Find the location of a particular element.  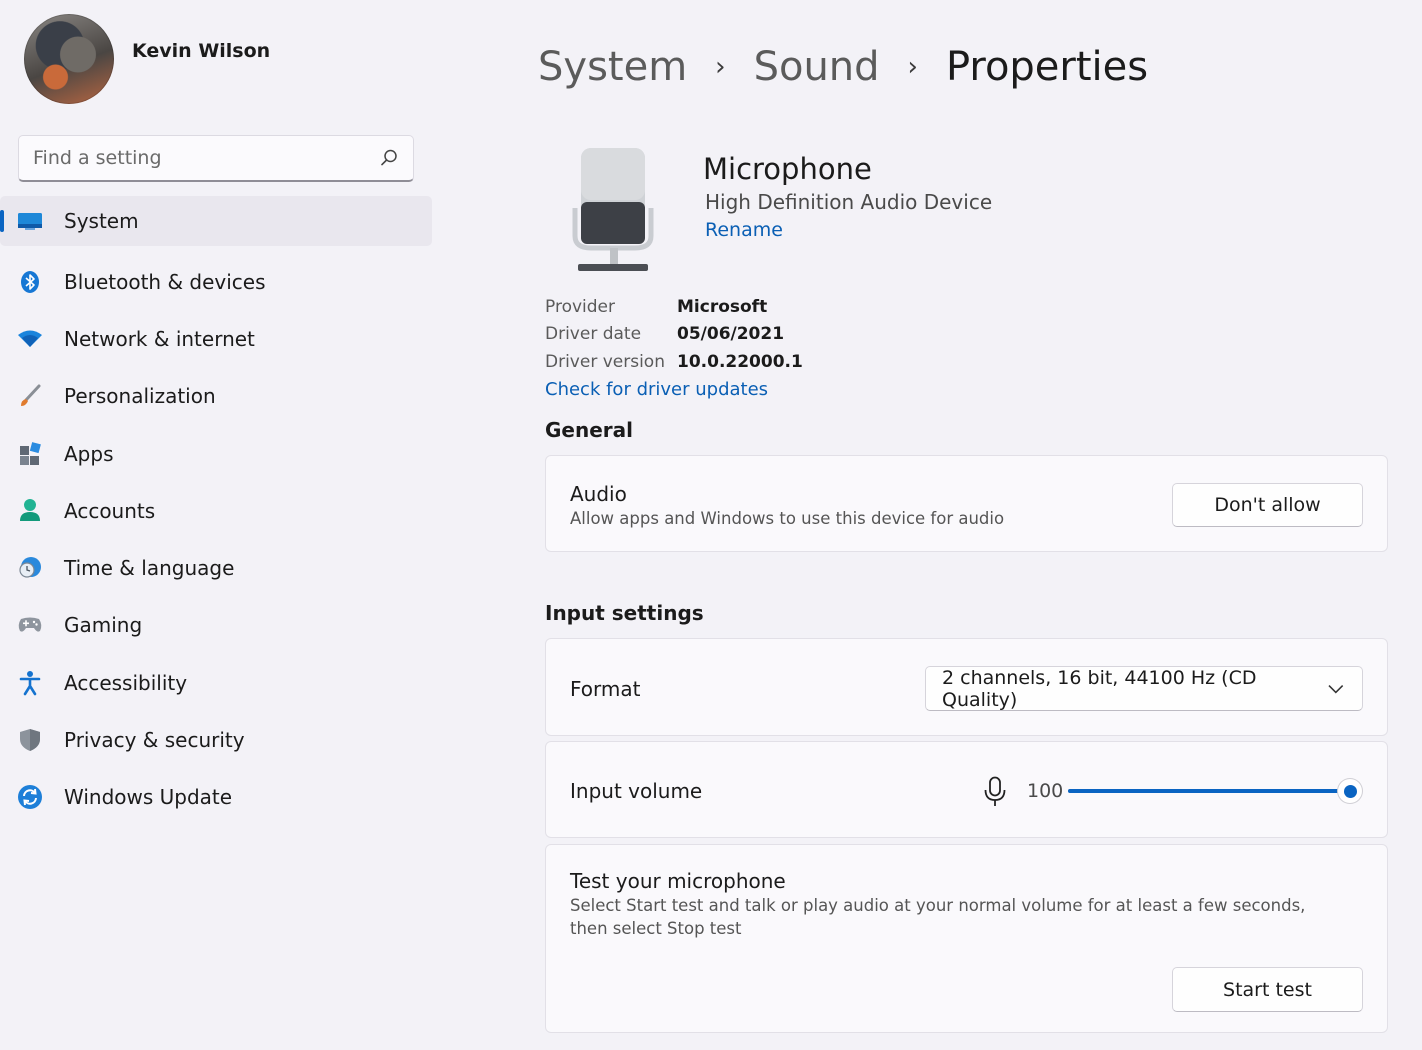

user-profile: Kevin Wilson is located at coordinates (147, 59).